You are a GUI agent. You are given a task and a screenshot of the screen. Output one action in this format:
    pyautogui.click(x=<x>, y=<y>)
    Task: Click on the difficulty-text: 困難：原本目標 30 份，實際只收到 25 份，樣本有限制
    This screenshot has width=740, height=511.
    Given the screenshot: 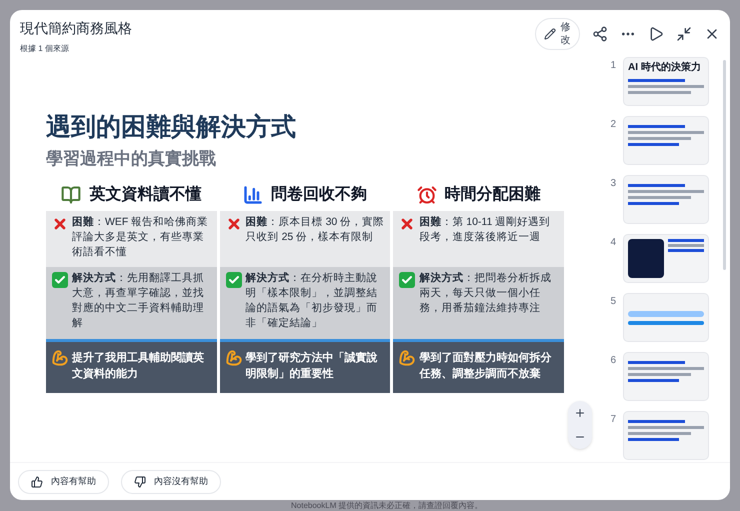 What is the action you would take?
    pyautogui.click(x=315, y=229)
    